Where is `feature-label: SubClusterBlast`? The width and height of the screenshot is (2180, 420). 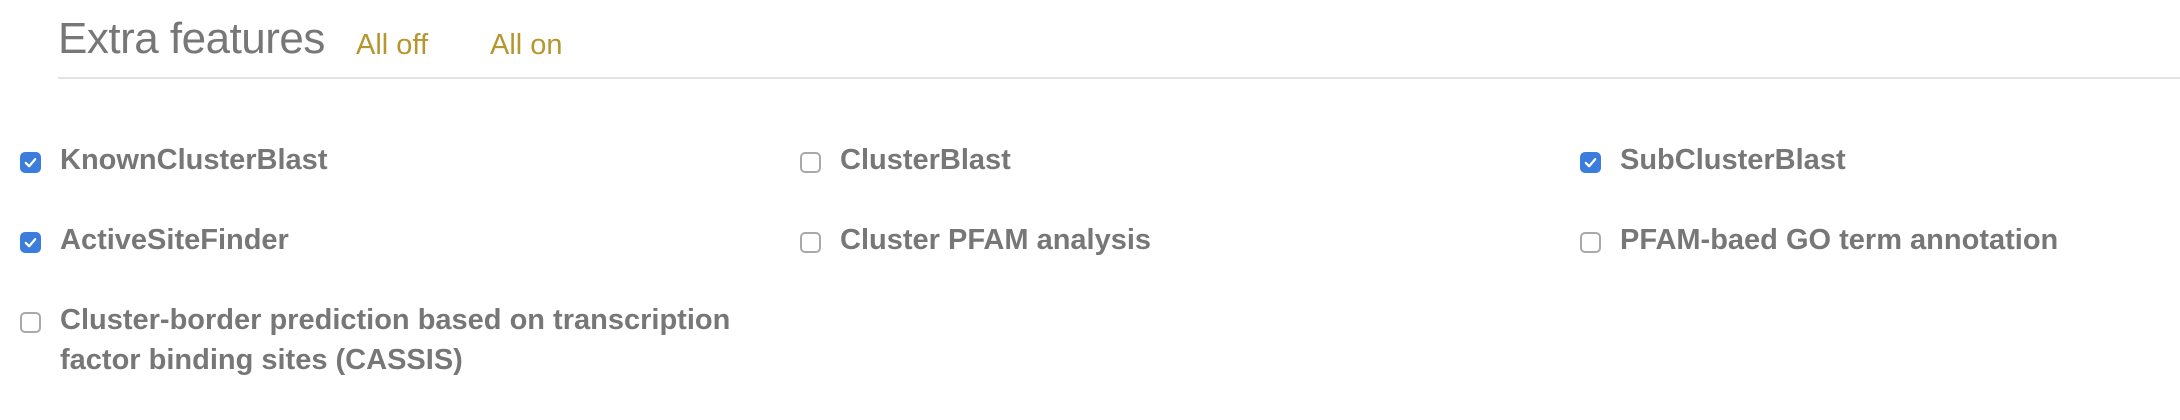 feature-label: SubClusterBlast is located at coordinates (1733, 160).